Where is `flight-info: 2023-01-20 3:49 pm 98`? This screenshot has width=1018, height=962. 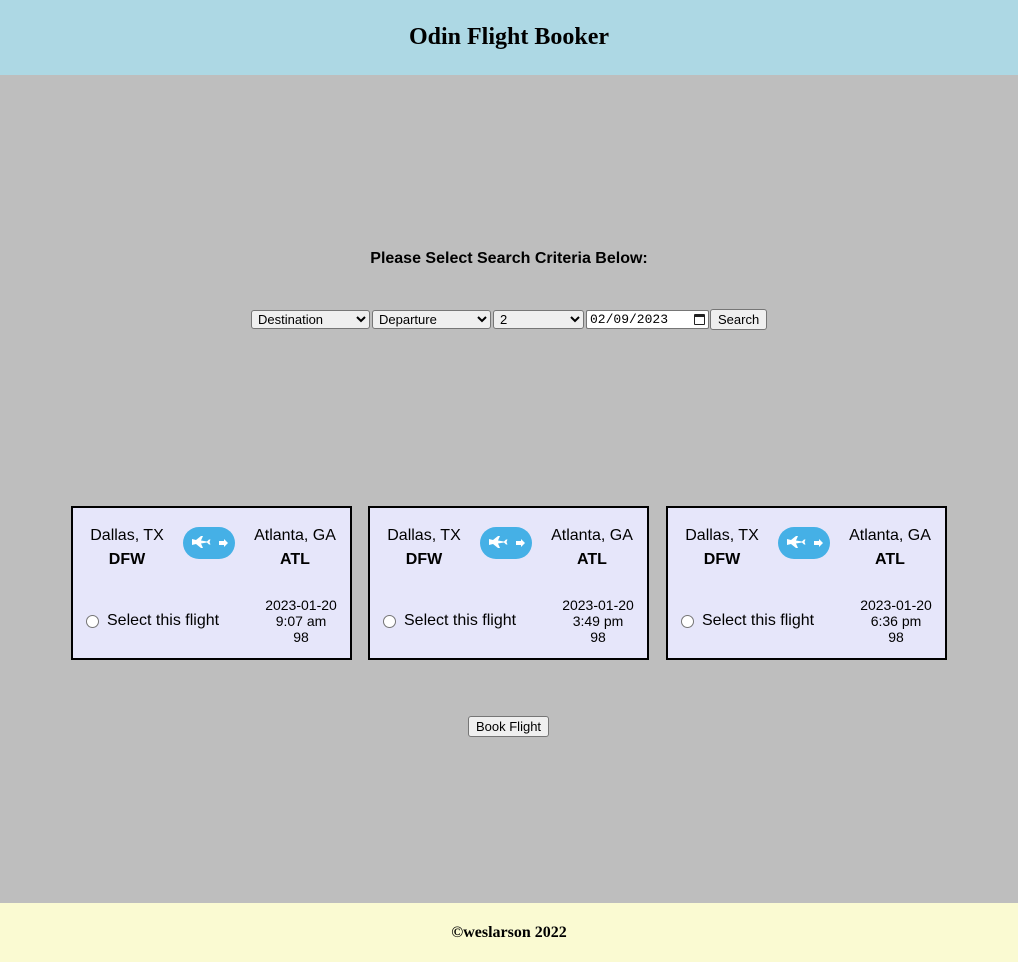
flight-info: 2023-01-20 3:49 pm 98 is located at coordinates (598, 621).